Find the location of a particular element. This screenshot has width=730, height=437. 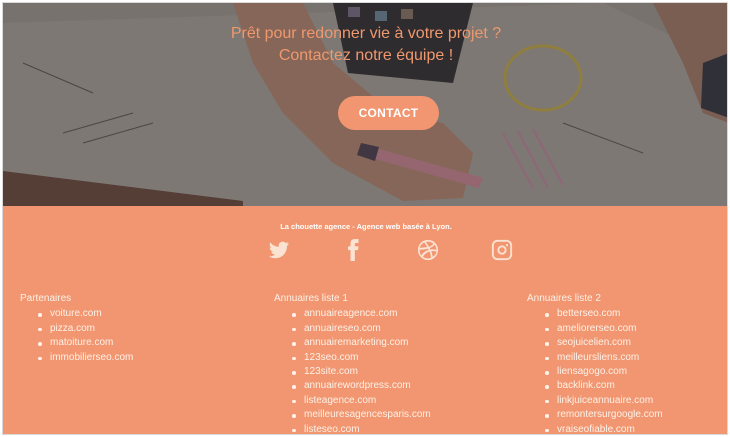

list-item: seojuicelien.com is located at coordinates (604, 343).